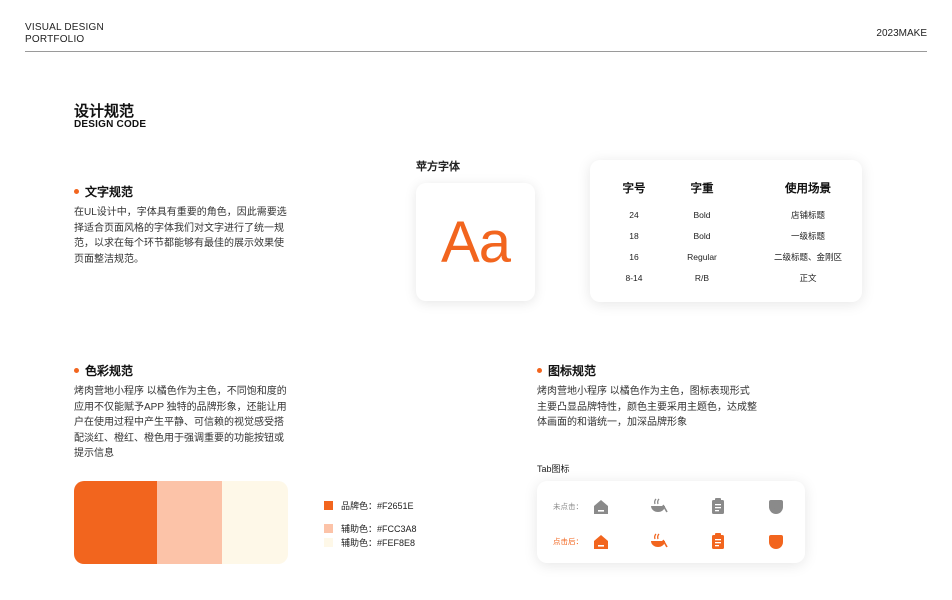  Describe the element at coordinates (379, 529) in the screenshot. I see `legend-label: 辅助色：#FCC3A8` at that location.